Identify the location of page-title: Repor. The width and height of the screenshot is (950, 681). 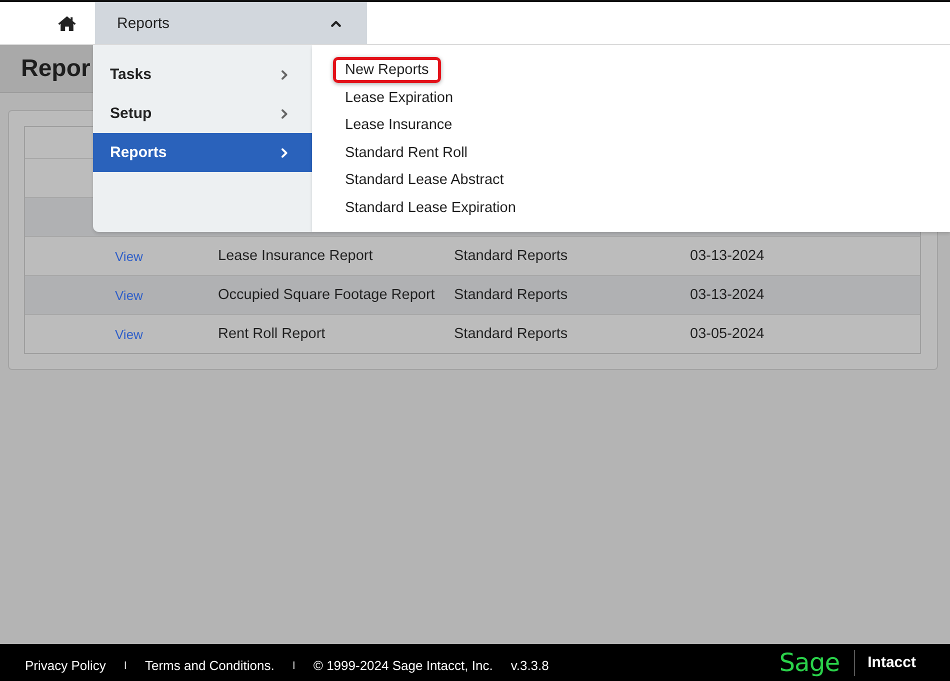
(55, 68).